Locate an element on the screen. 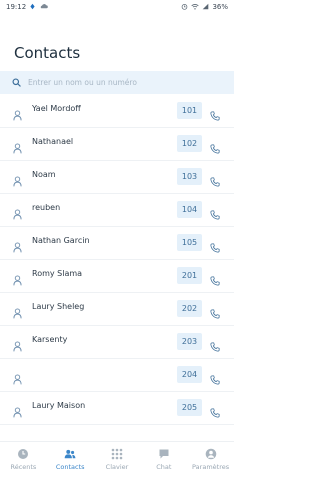 Image resolution: width=320 pixels, height=481 pixels. extension-badge: 205 is located at coordinates (189, 407).